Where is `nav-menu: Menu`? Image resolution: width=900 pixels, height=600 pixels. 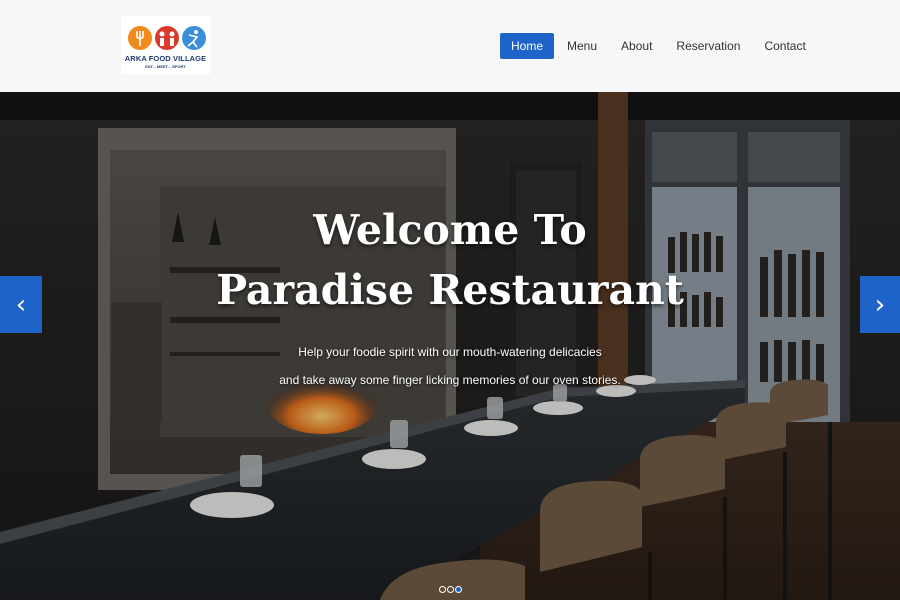 nav-menu: Menu is located at coordinates (582, 46).